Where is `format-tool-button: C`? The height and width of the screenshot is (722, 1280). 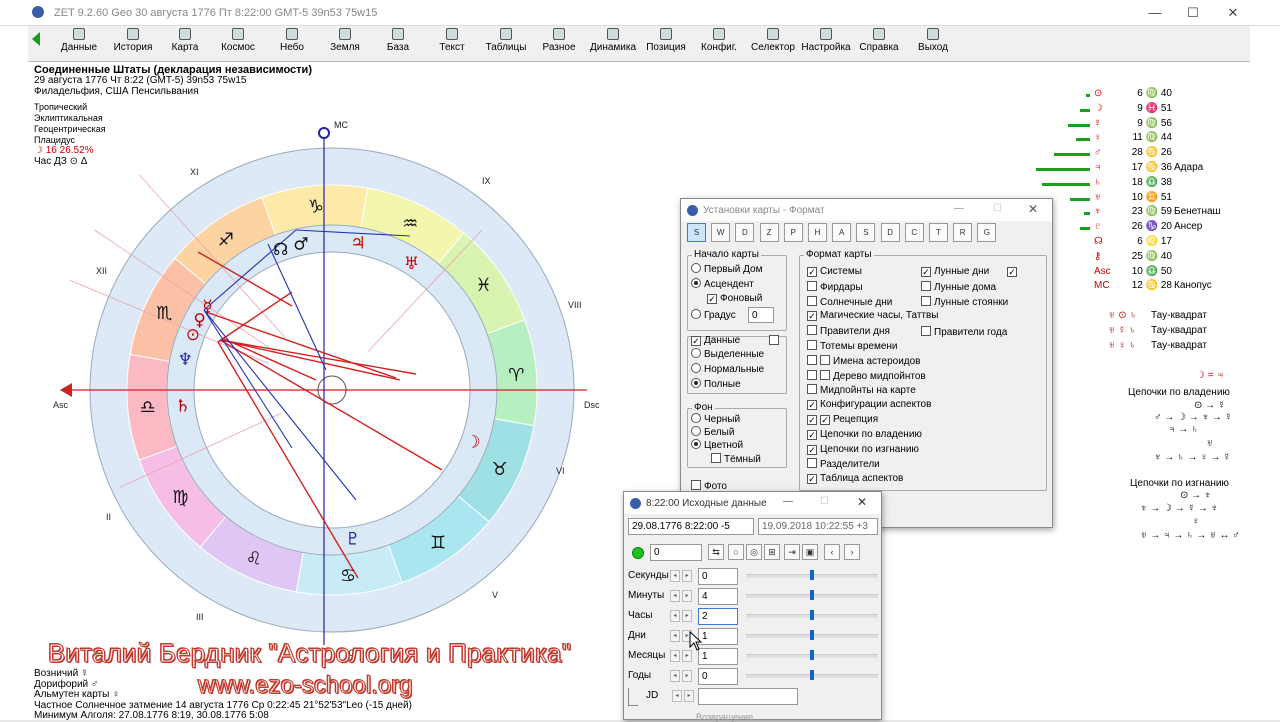
format-tool-button: C is located at coordinates (914, 232).